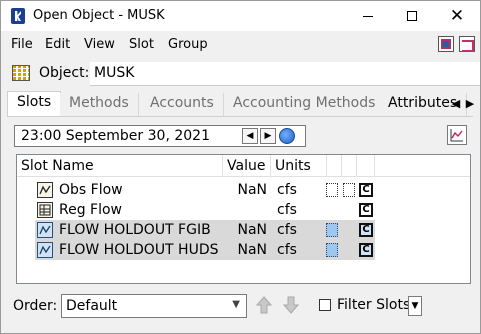 This screenshot has width=481, height=334. Describe the element at coordinates (139, 250) in the screenshot. I see `slot-name: FLOW HOLDOUT HUDS` at that location.